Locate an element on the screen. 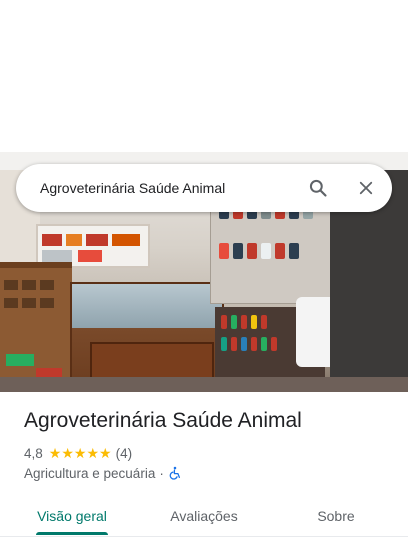 The image size is (408, 544). search-input: Agroveterinária Saúde Animal is located at coordinates (169, 188).